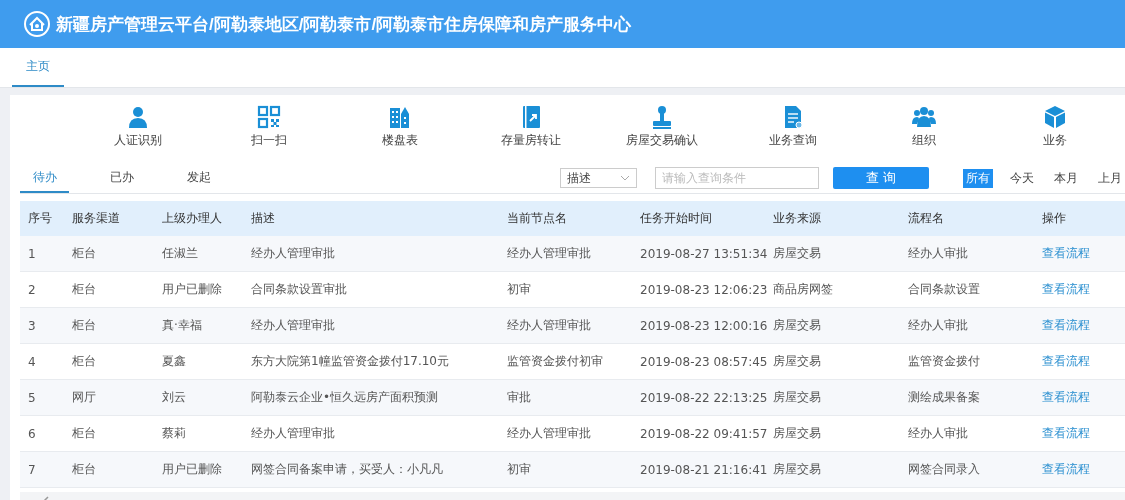  What do you see at coordinates (344, 24) in the screenshot?
I see `platform-title: 新疆房产管理云平台/阿勒泰地区/阿勒泰市/阿勒泰市住房保障和房产服务中心` at bounding box center [344, 24].